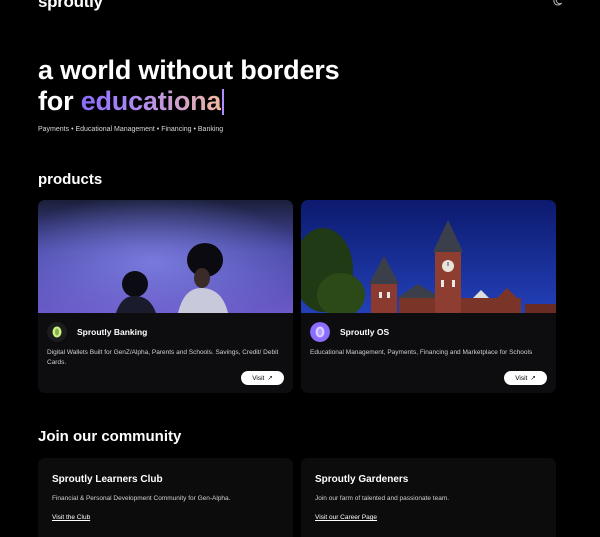  I want to click on logo: sproutly, so click(70, 6).